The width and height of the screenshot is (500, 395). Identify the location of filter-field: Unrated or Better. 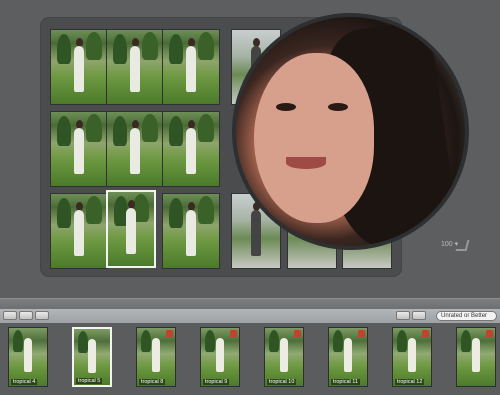
(466, 316).